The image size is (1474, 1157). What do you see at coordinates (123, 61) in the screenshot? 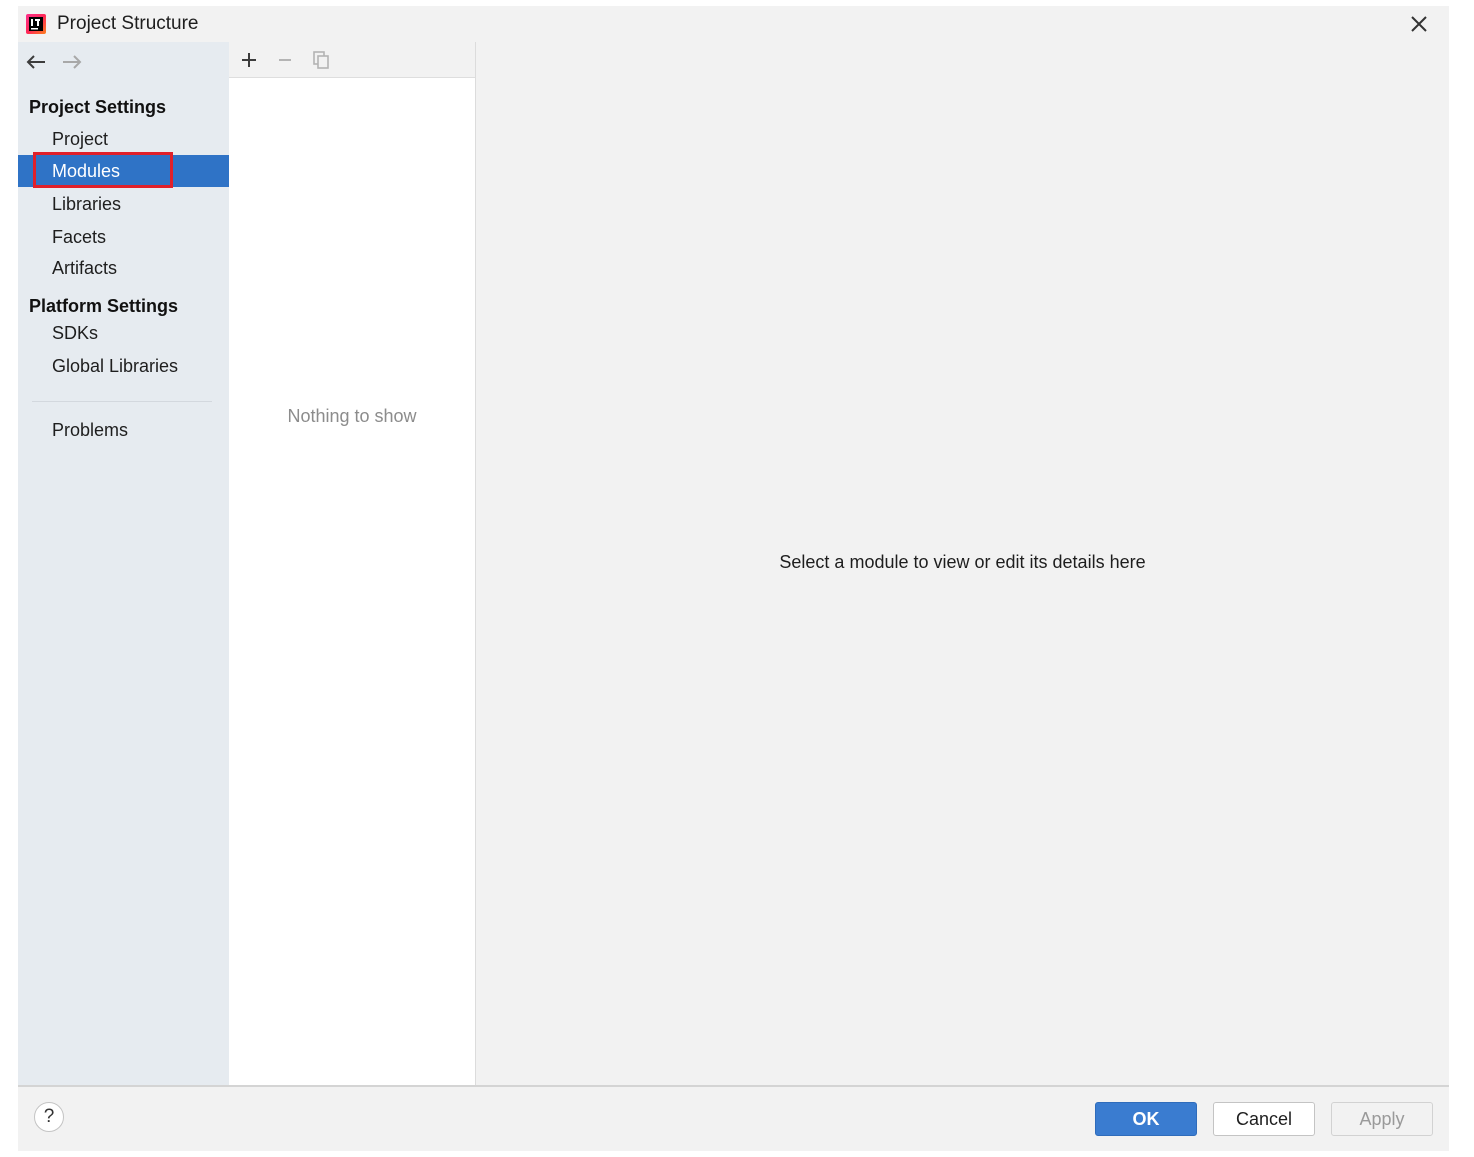
I see `navigation-arrows` at bounding box center [123, 61].